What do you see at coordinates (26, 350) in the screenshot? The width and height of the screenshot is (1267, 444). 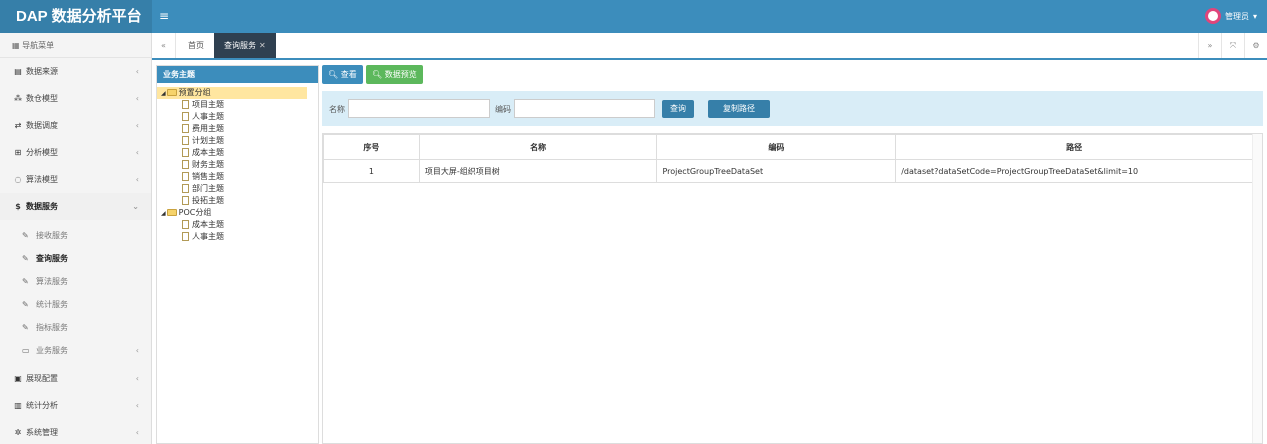 I see `folder-icon: ▭` at bounding box center [26, 350].